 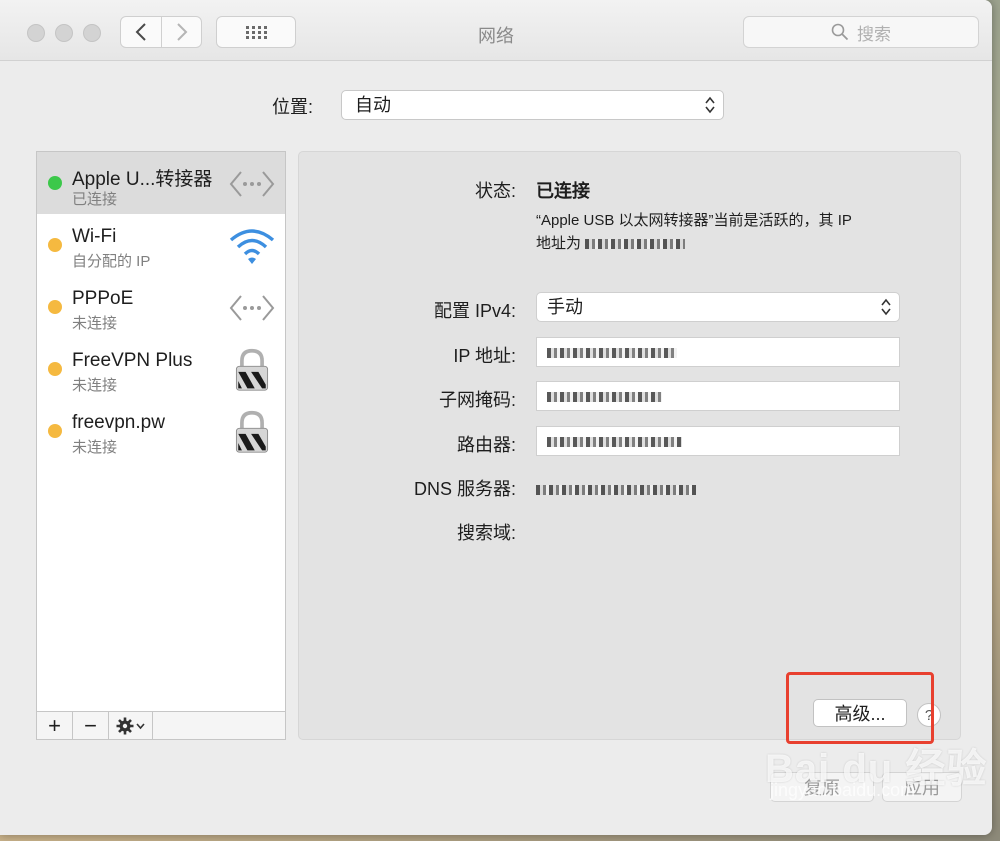 What do you see at coordinates (142, 179) in the screenshot?
I see `service-name: Apple U...转接器` at bounding box center [142, 179].